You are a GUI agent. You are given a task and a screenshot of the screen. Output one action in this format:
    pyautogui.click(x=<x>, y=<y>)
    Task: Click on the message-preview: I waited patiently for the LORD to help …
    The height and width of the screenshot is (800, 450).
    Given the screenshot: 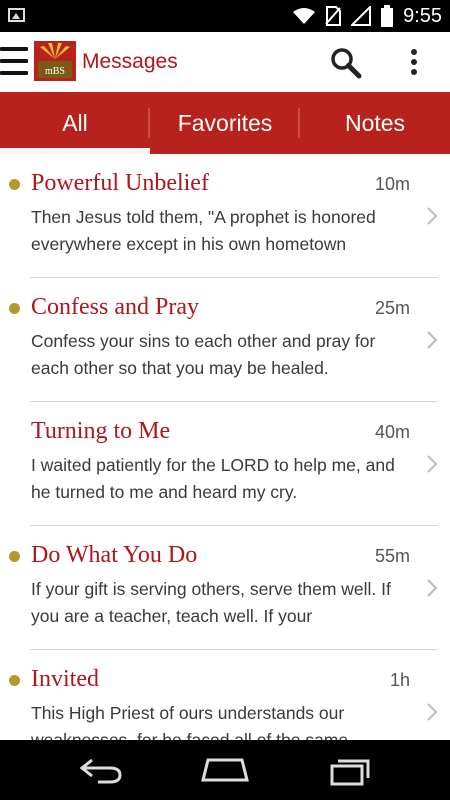 What is the action you would take?
    pyautogui.click(x=213, y=478)
    